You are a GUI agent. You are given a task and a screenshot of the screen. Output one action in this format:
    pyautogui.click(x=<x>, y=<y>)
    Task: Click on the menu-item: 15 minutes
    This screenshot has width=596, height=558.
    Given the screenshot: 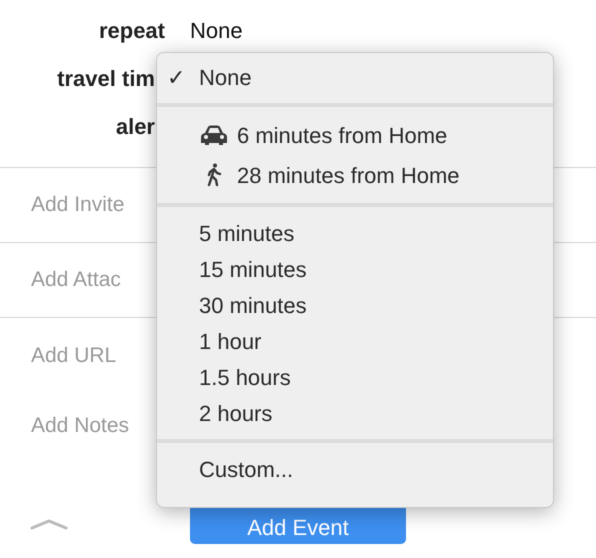 What is the action you would take?
    pyautogui.click(x=355, y=269)
    